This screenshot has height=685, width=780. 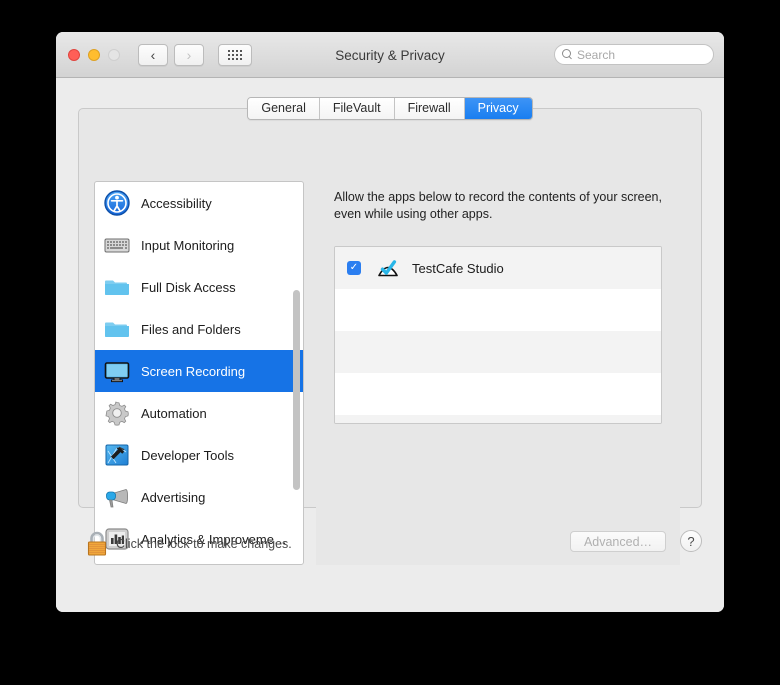 I want to click on sidebar-item-files-and-folders: Files and Folders, so click(x=199, y=329).